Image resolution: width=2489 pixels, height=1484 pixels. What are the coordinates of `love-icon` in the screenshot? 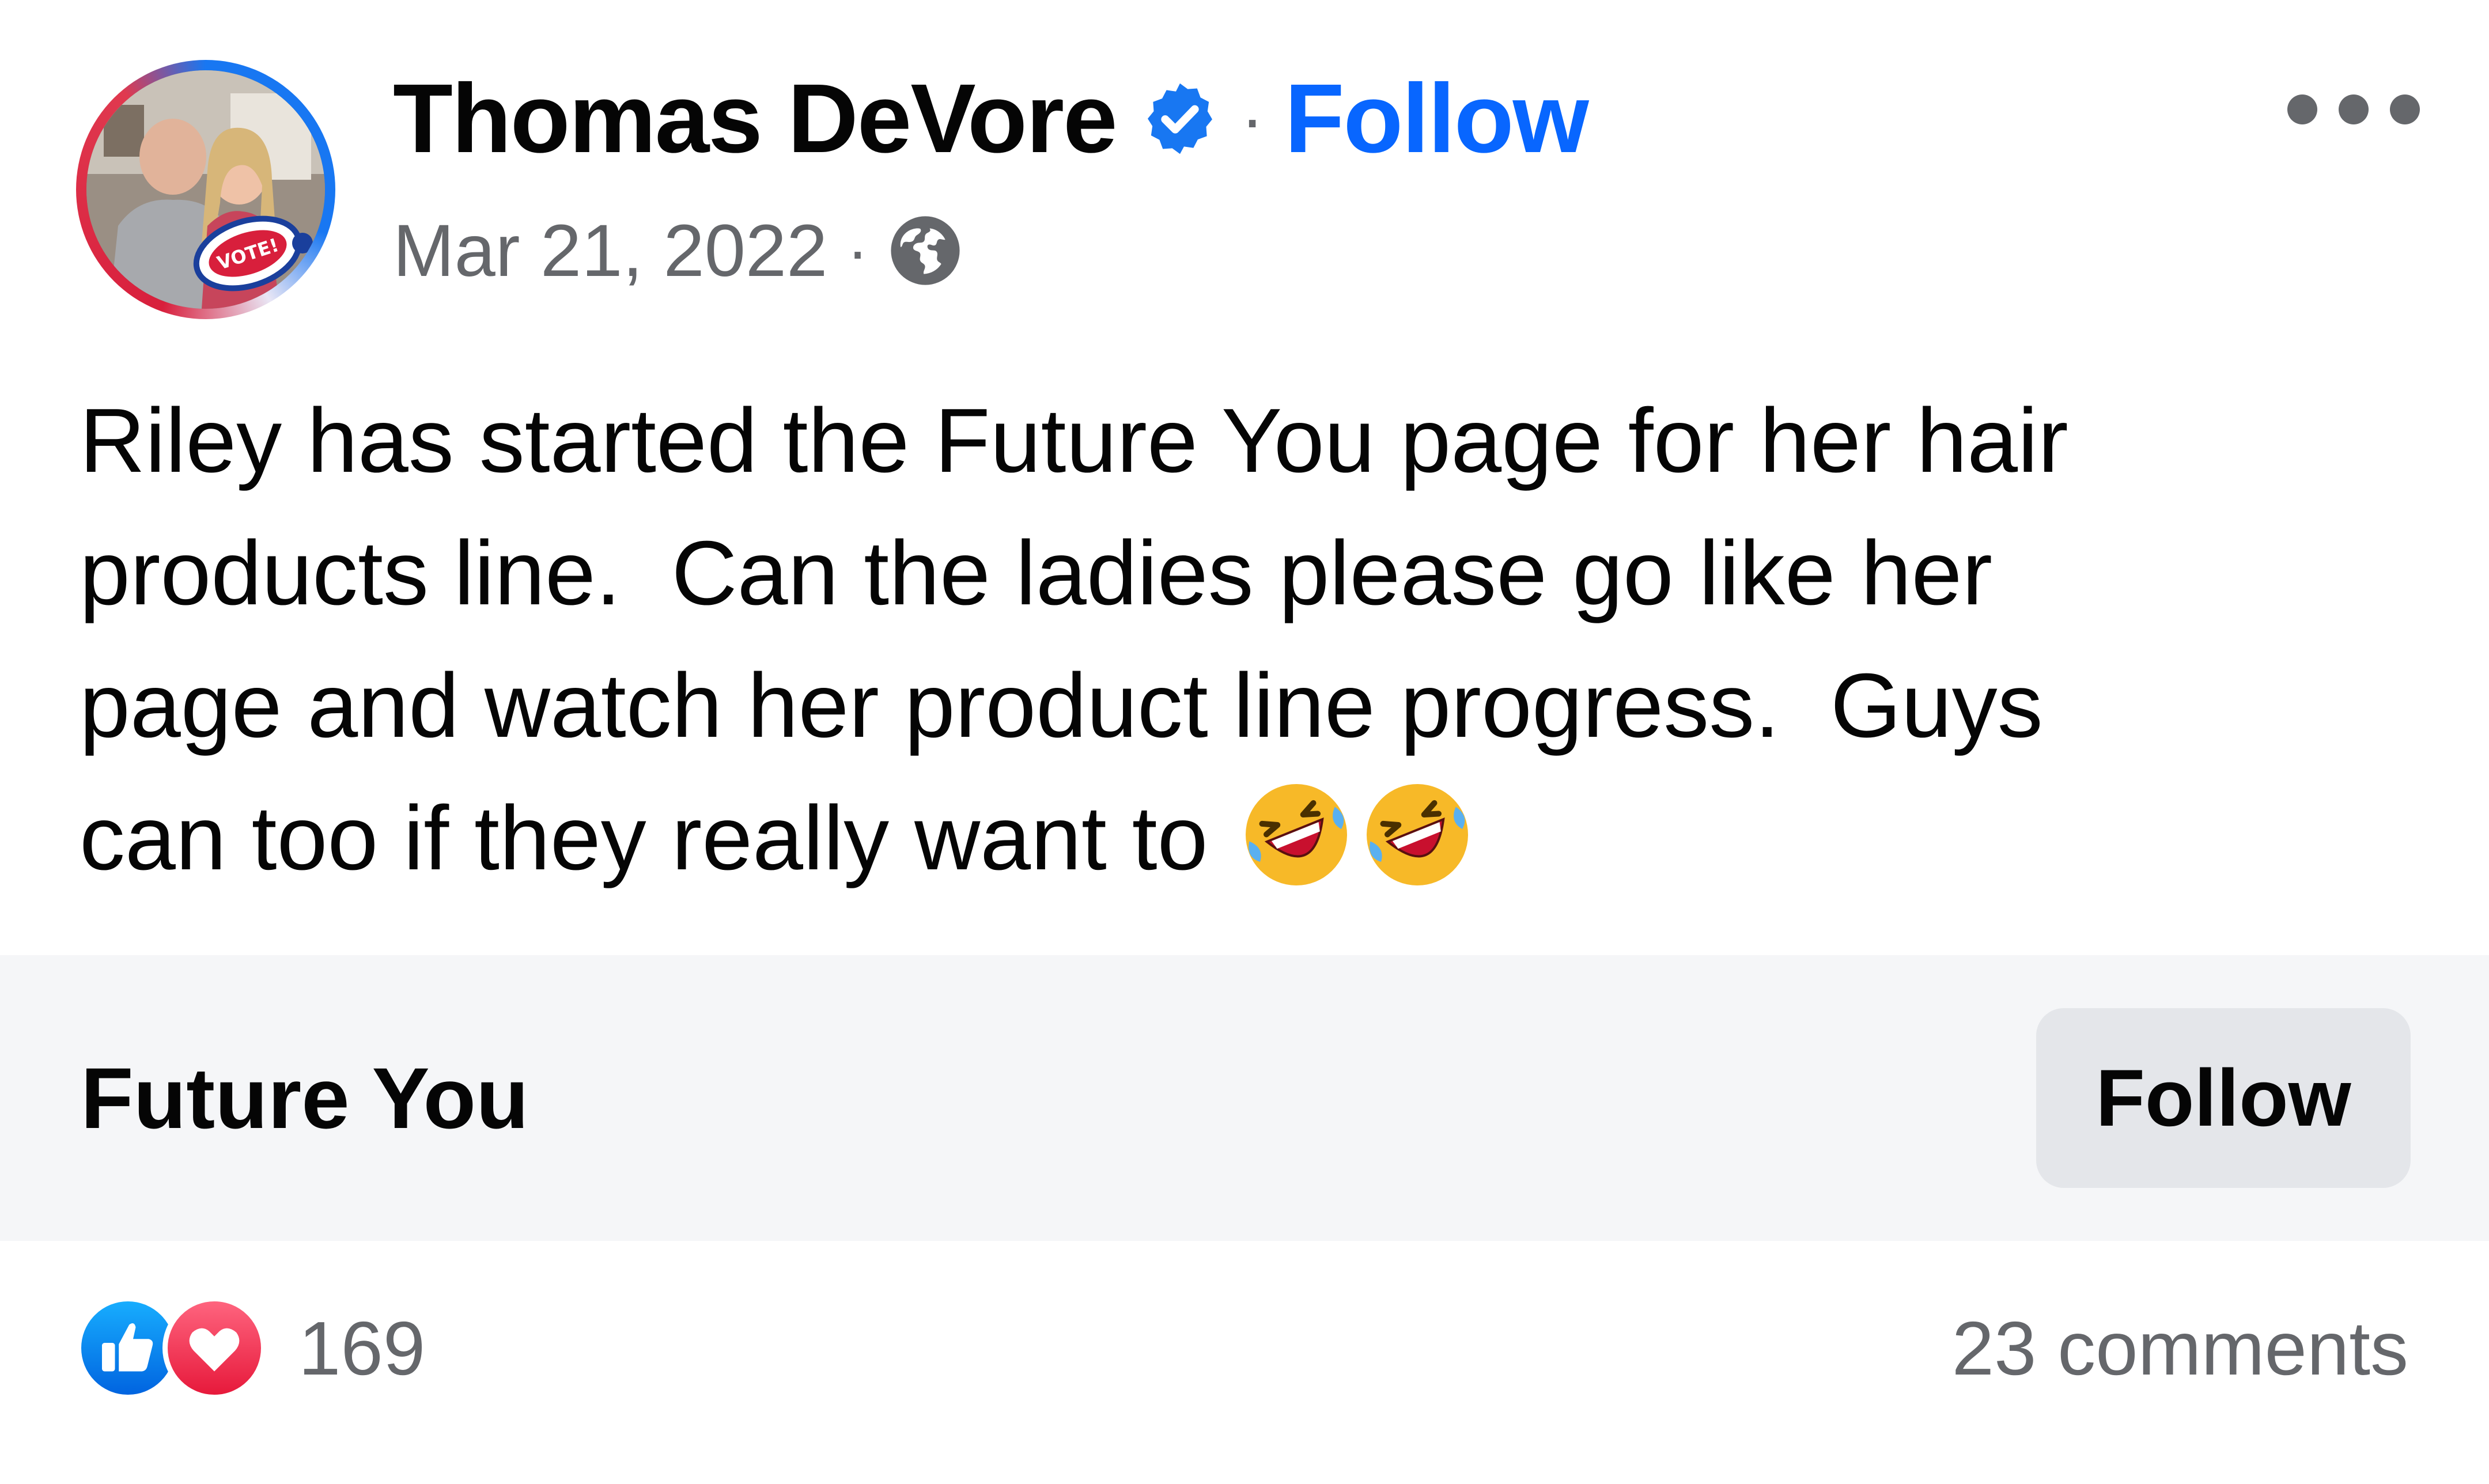 It's located at (214, 1348).